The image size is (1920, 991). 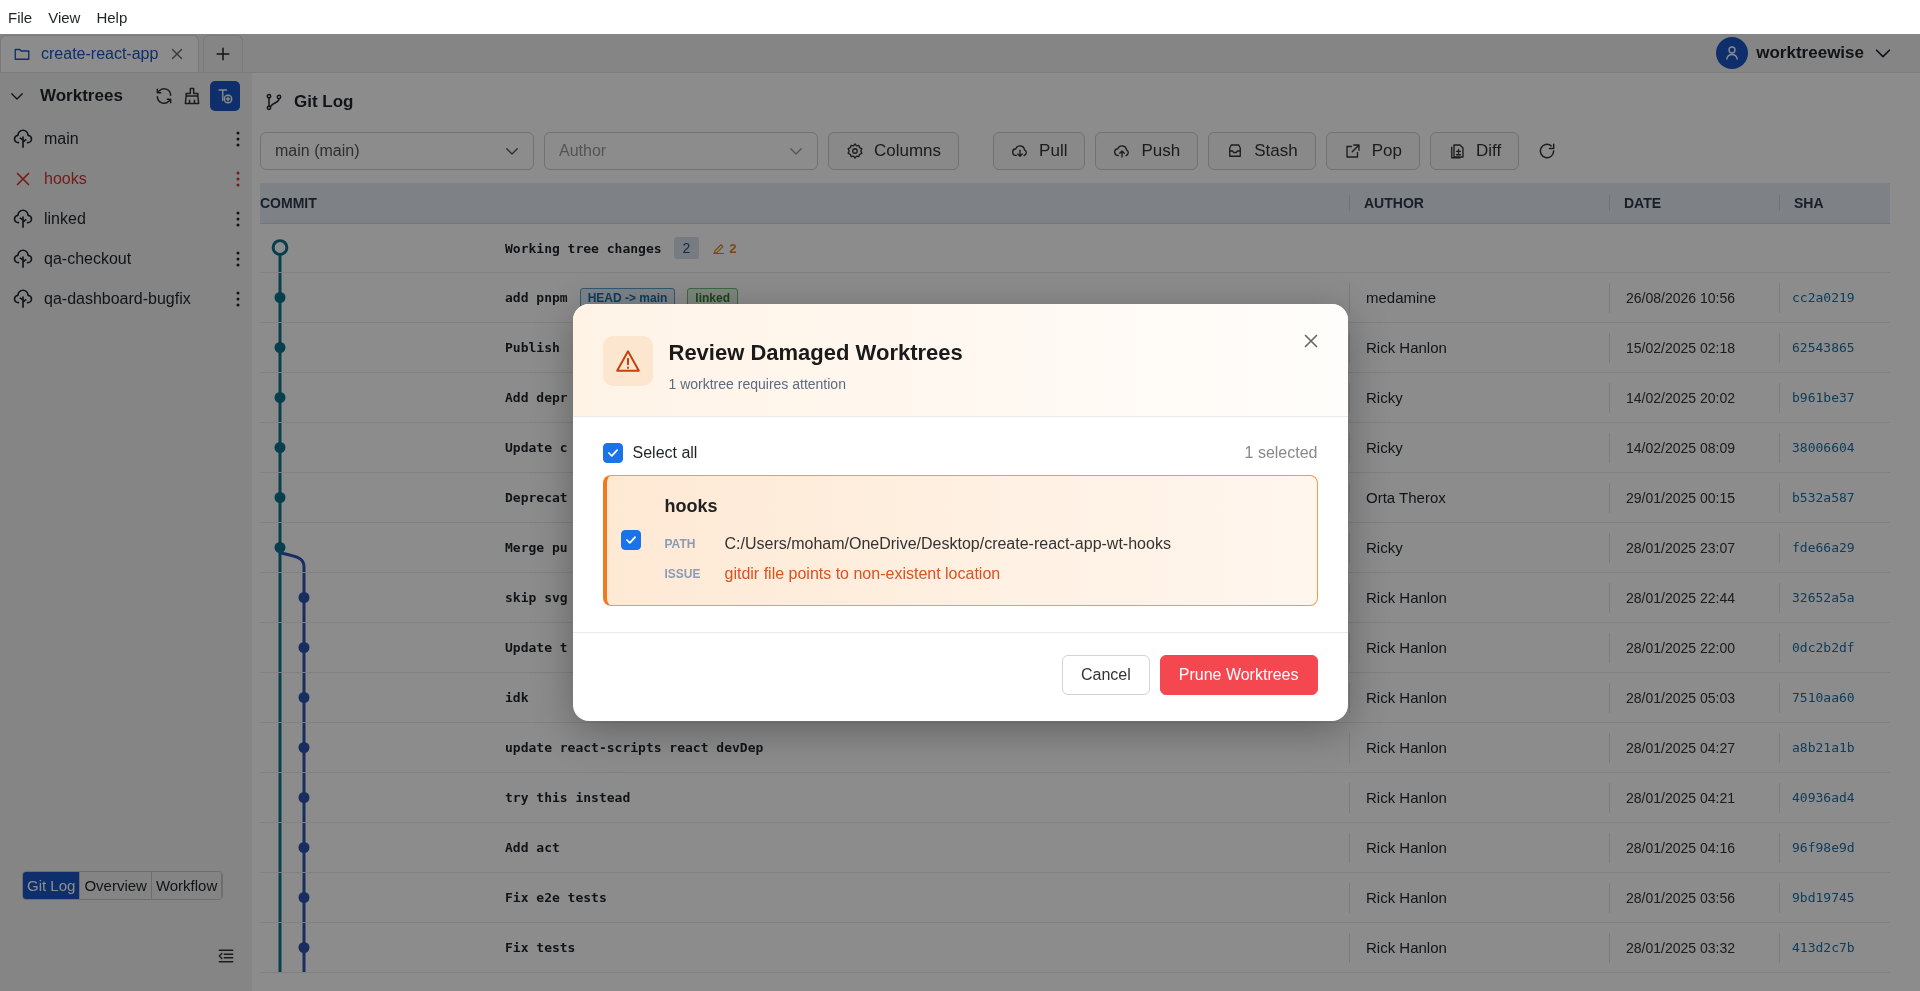 I want to click on sha-link: b532a587, so click(x=1834, y=497).